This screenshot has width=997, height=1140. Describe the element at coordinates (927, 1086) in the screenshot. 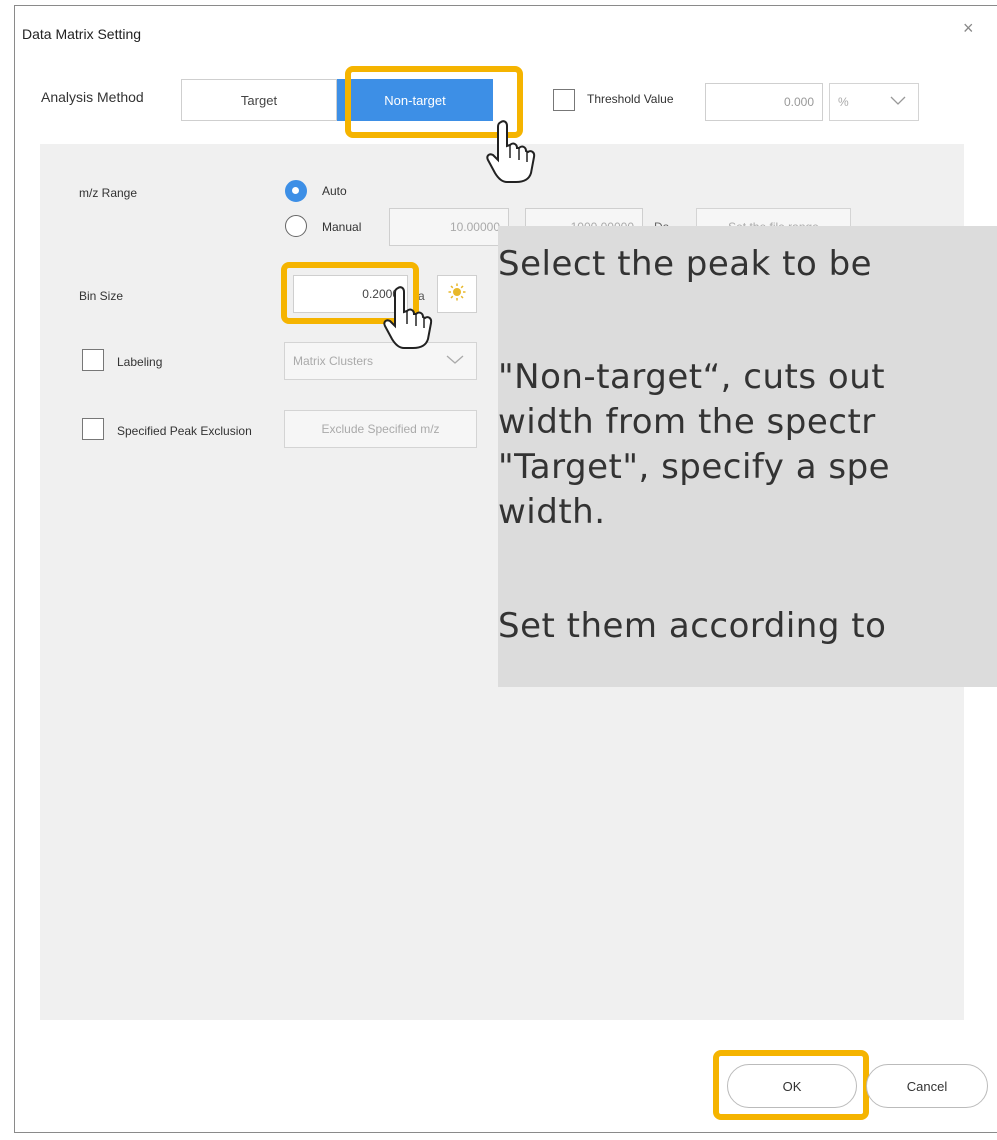

I see `cancel-button: Cancel` at that location.